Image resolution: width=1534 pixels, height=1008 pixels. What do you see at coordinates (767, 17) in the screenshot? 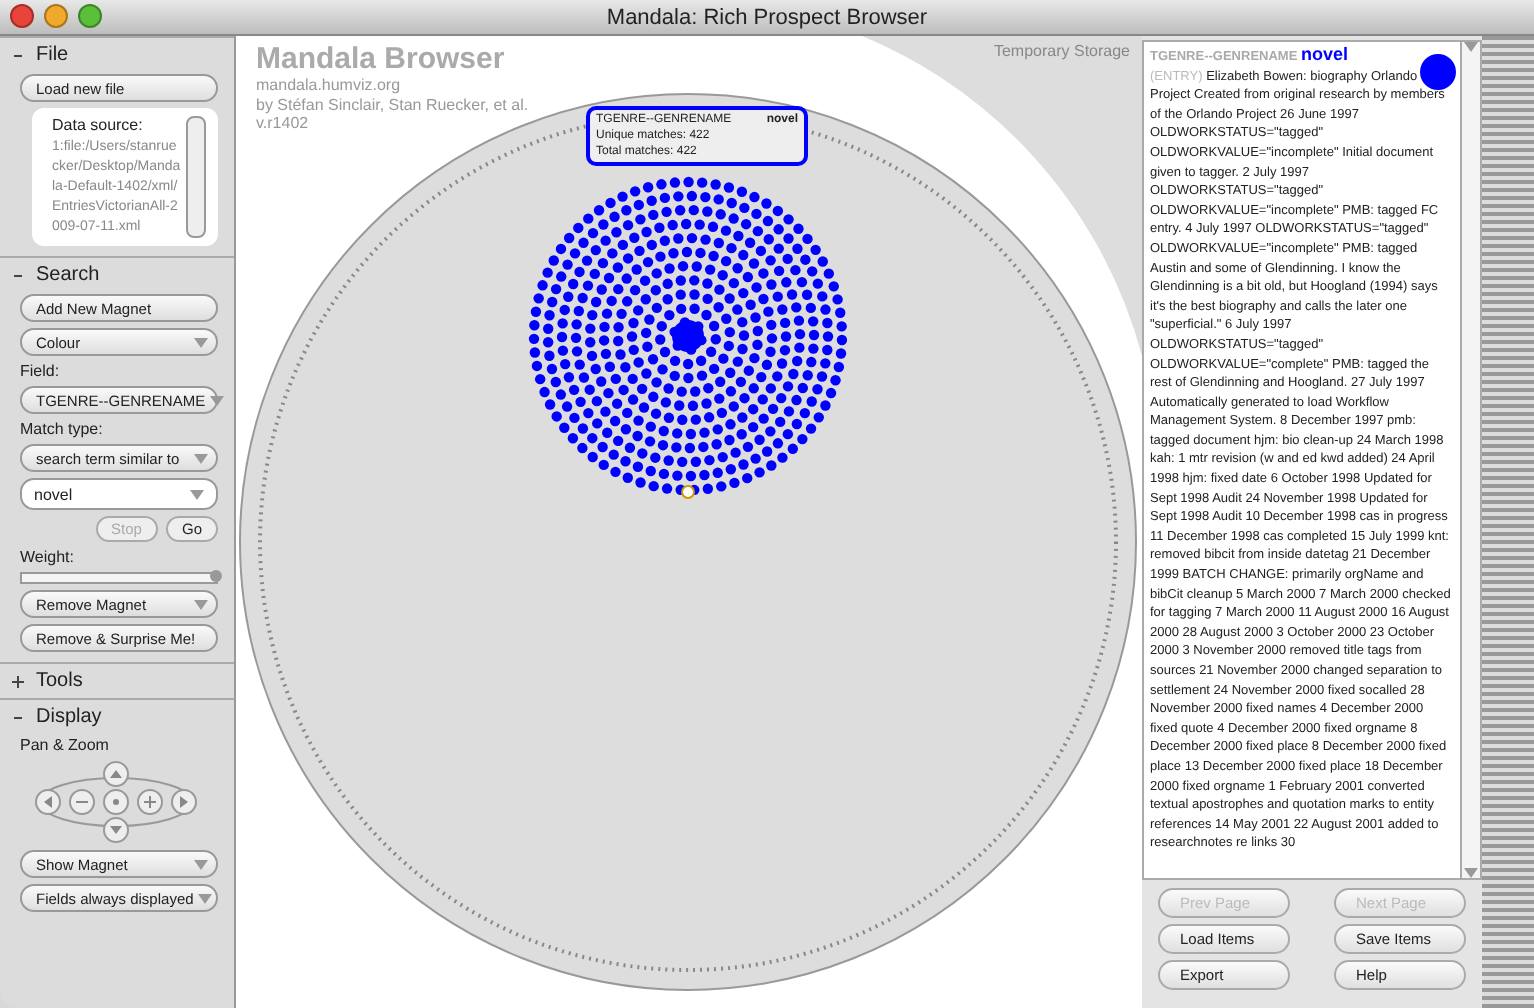
I see `window-title: Mandala: Rich Prospect Browser` at bounding box center [767, 17].